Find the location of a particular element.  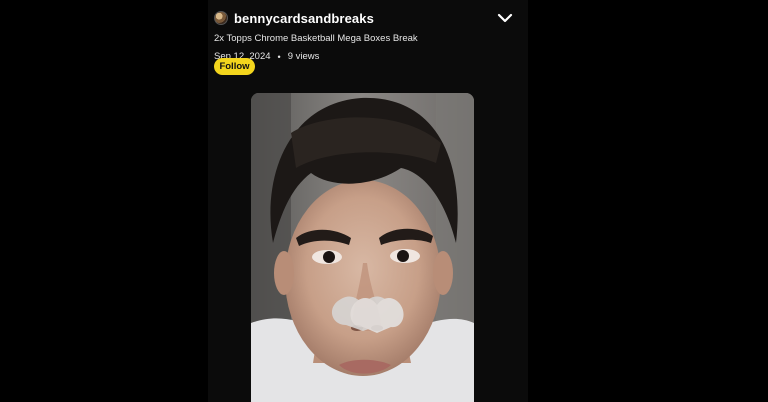

view-count: 9 views is located at coordinates (303, 56).